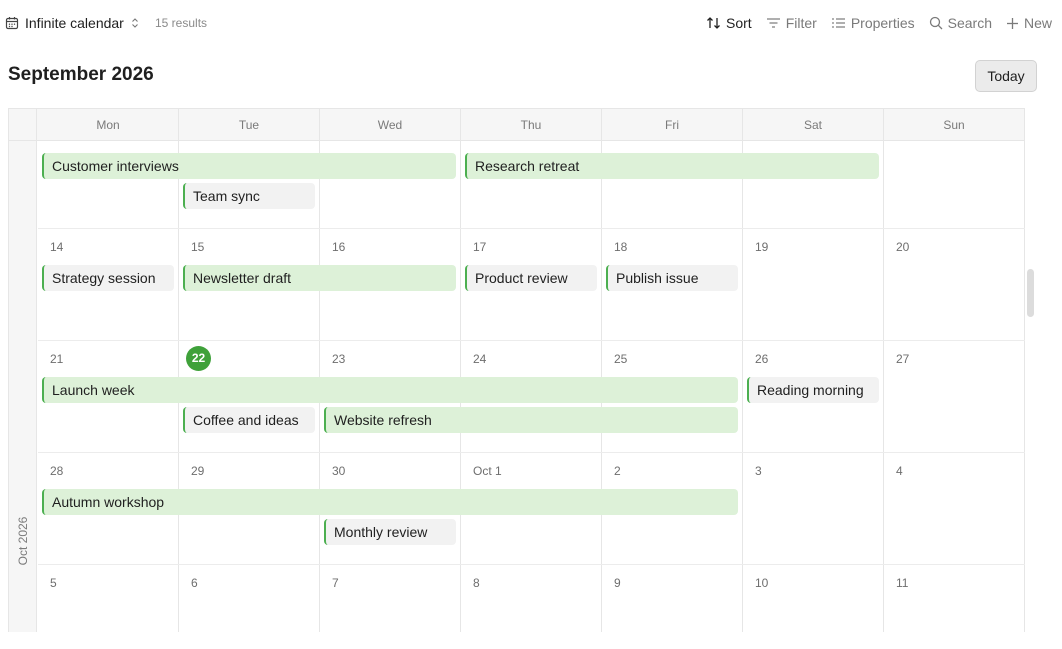 This screenshot has width=1062, height=649. Describe the element at coordinates (672, 166) in the screenshot. I see `calendar-event: Research retreat` at that location.